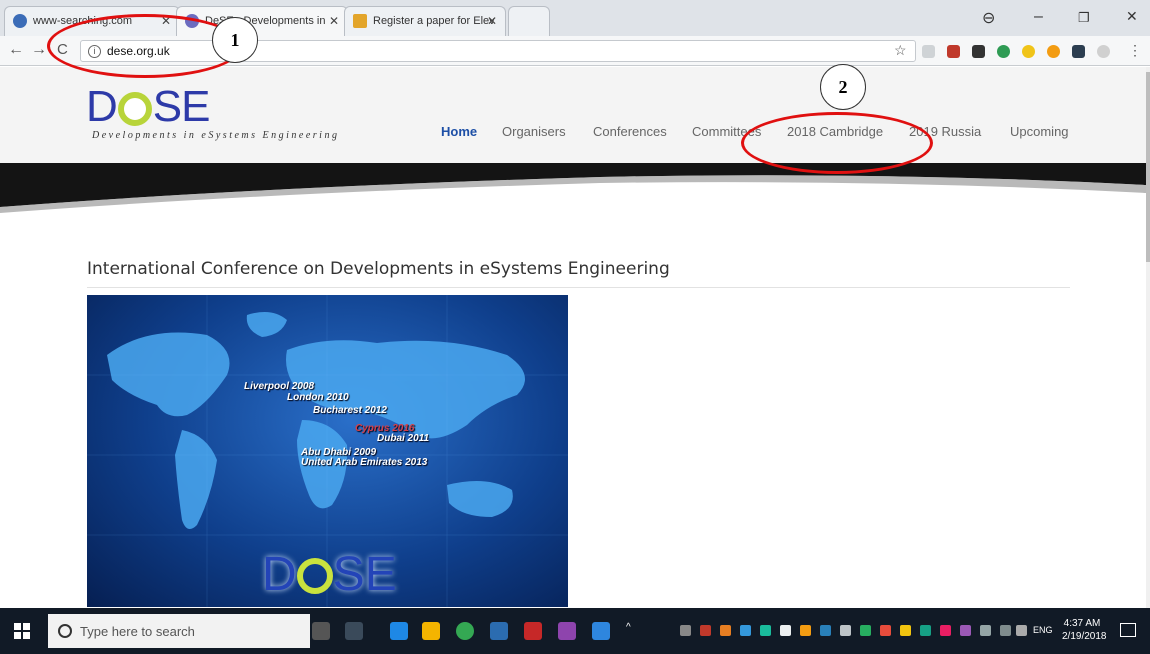 This screenshot has height=654, width=1150. I want to click on banner-dese-logo: D SE, so click(329, 574).